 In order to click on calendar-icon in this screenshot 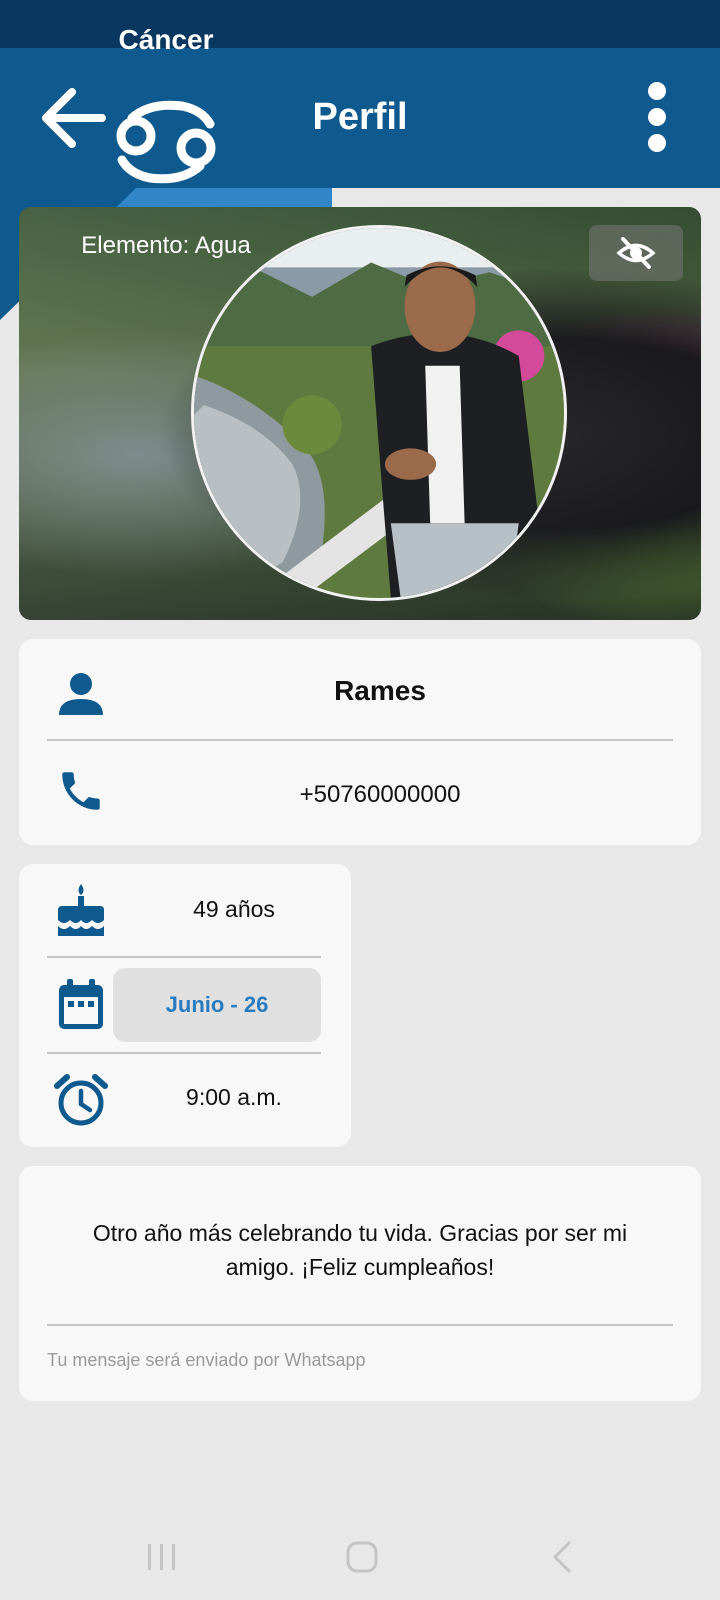, I will do `click(81, 1004)`.